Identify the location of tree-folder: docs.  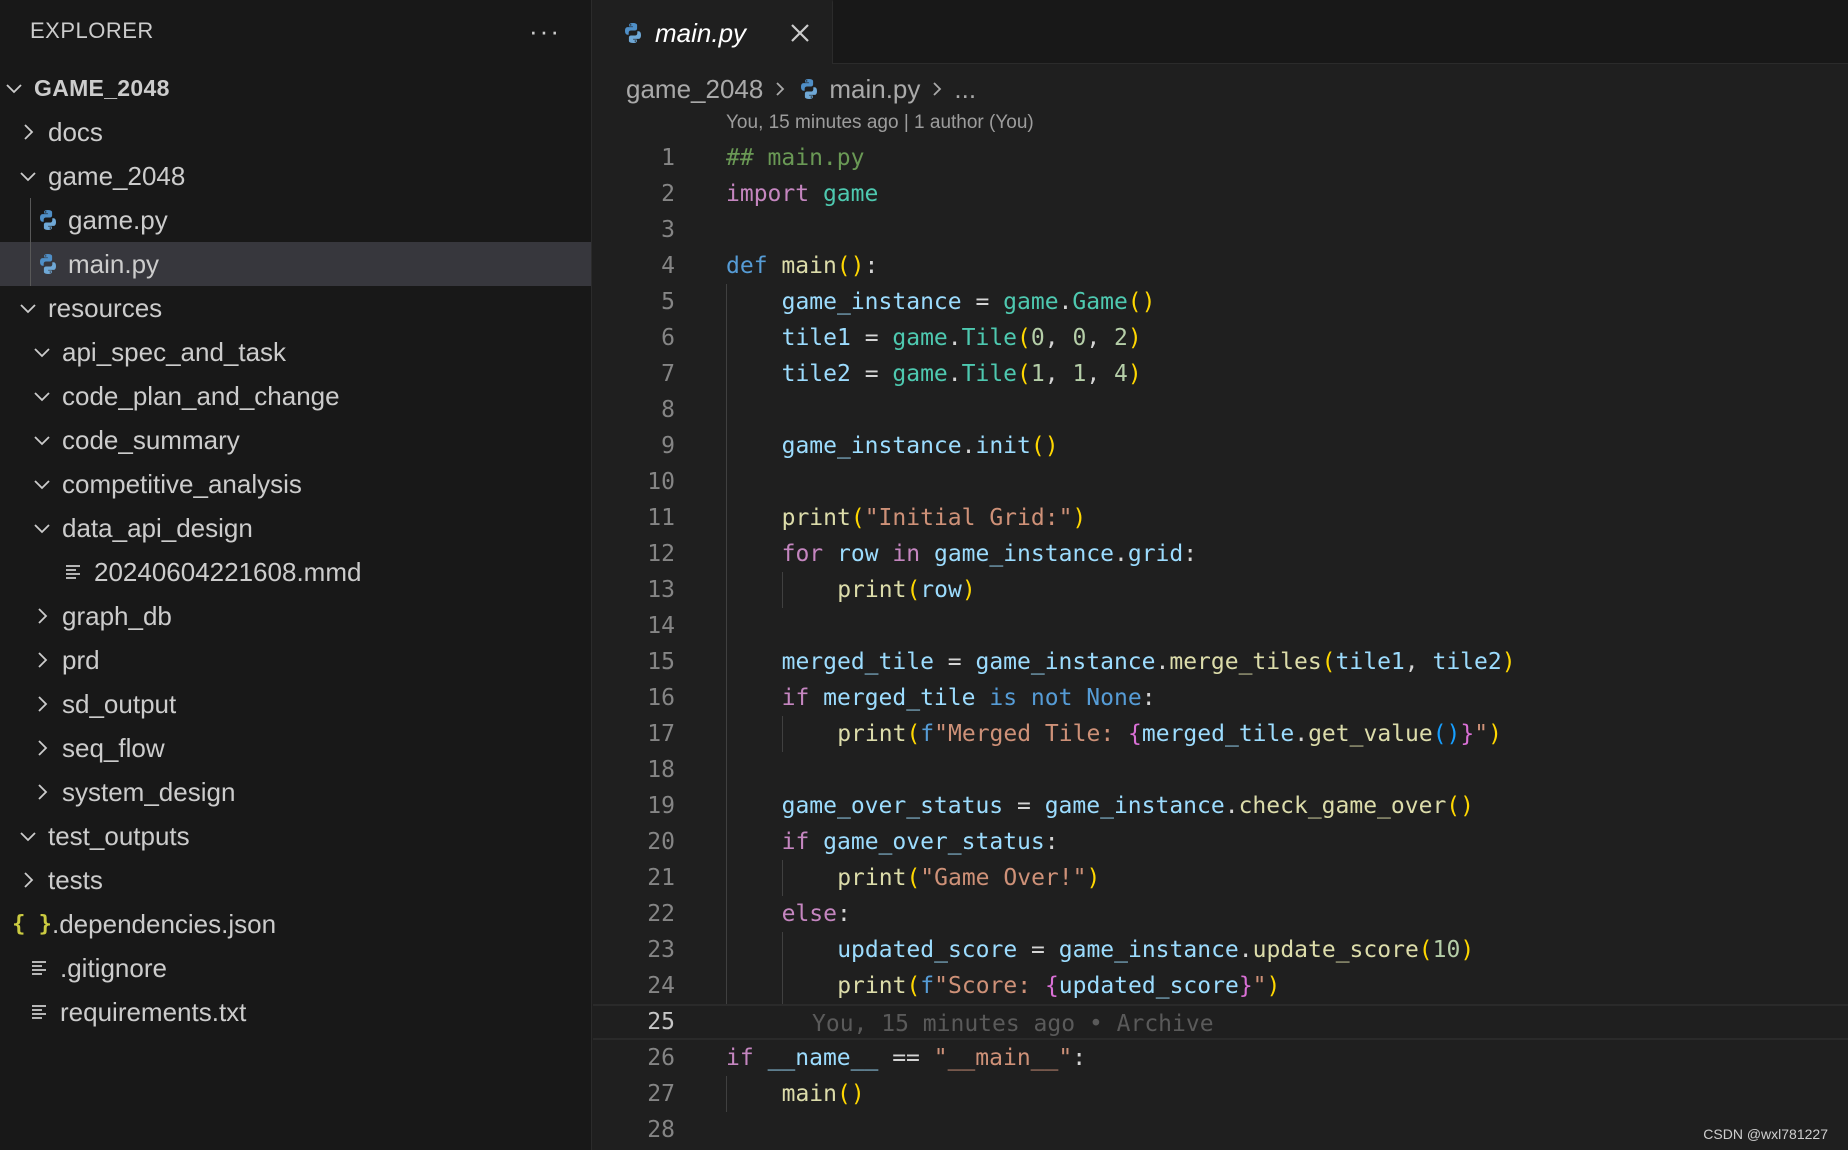
(295, 132).